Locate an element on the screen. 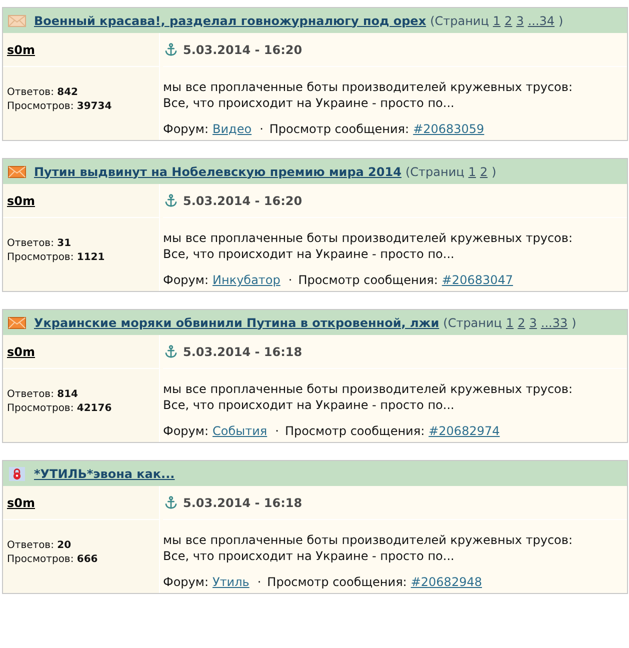 The image size is (629, 648). forum-link: Утиль is located at coordinates (231, 582).